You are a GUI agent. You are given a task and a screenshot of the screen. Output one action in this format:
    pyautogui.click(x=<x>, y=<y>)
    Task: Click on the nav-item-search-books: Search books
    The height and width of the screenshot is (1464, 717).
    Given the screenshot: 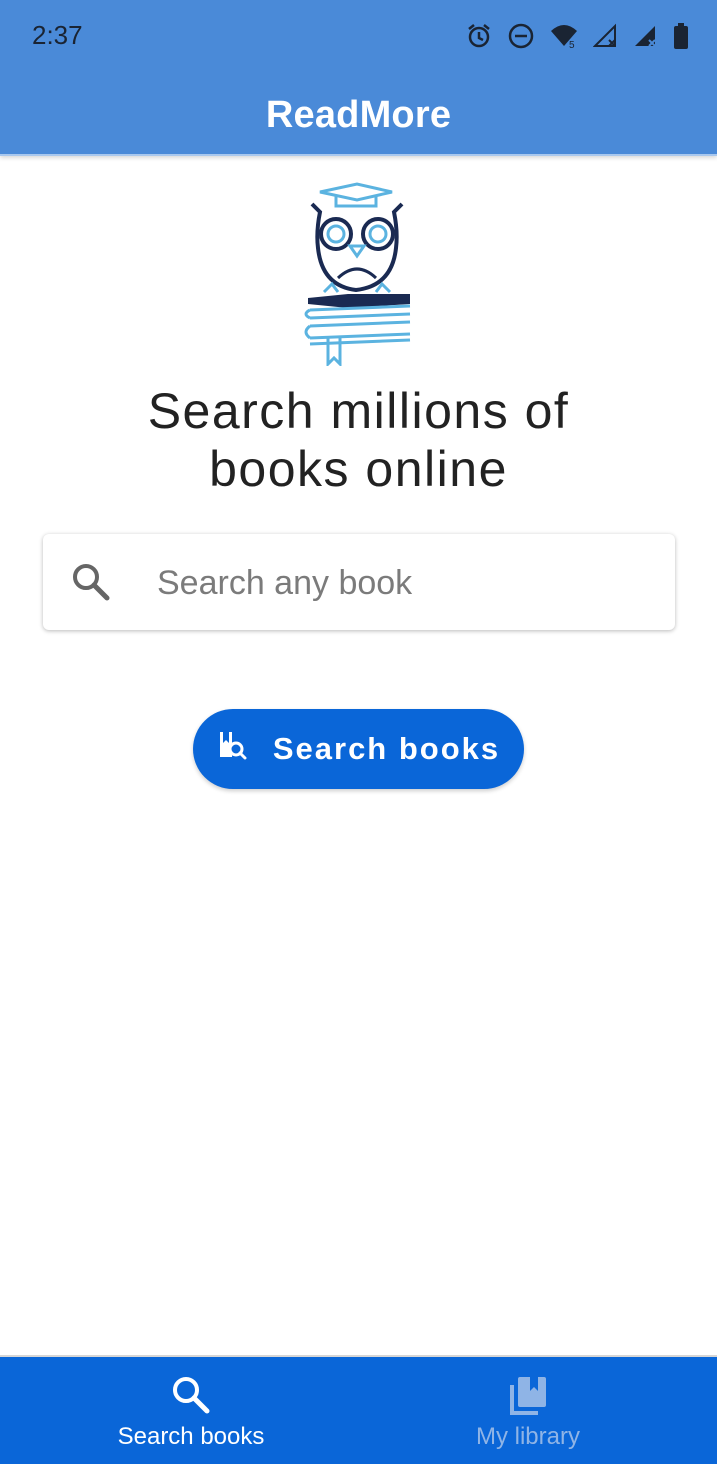 What is the action you would take?
    pyautogui.click(x=191, y=1410)
    